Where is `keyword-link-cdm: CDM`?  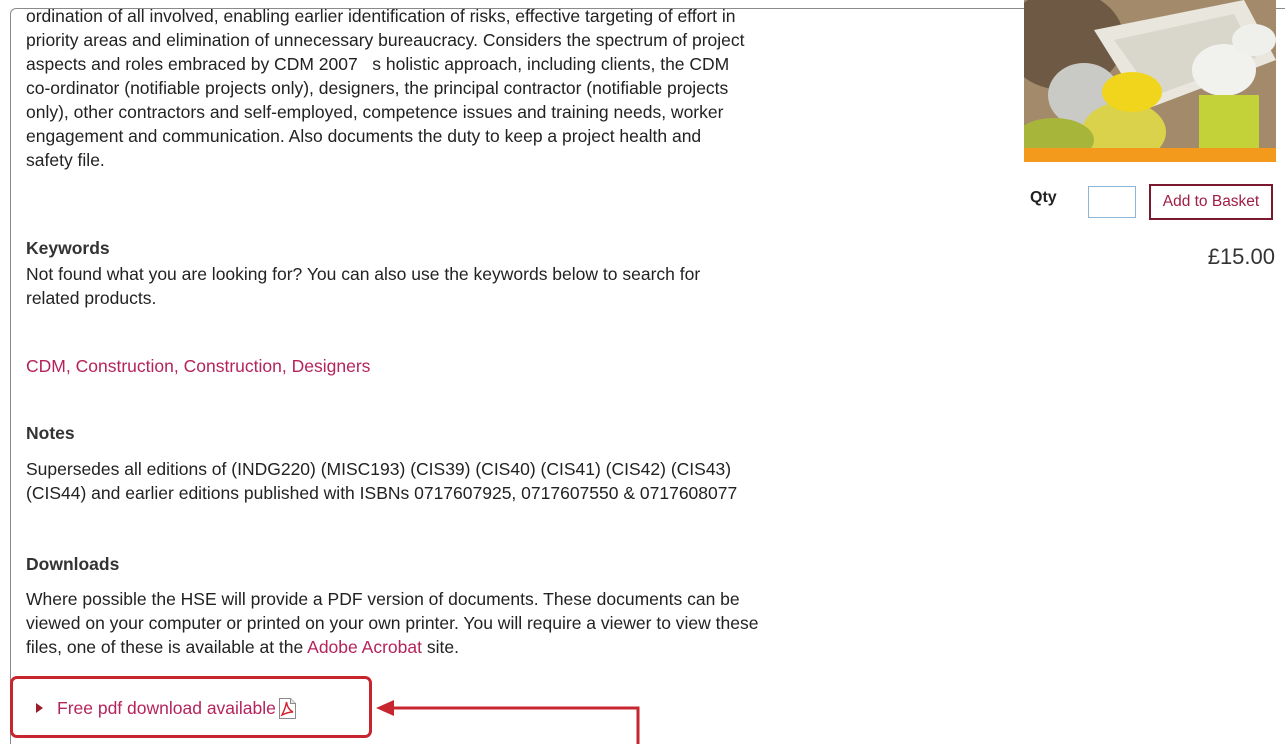
keyword-link-cdm: CDM is located at coordinates (46, 366).